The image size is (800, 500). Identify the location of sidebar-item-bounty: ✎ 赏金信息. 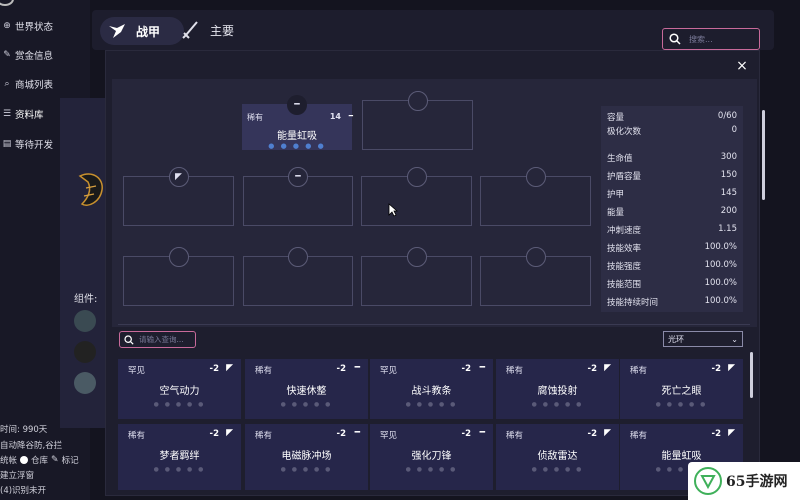
(45, 55).